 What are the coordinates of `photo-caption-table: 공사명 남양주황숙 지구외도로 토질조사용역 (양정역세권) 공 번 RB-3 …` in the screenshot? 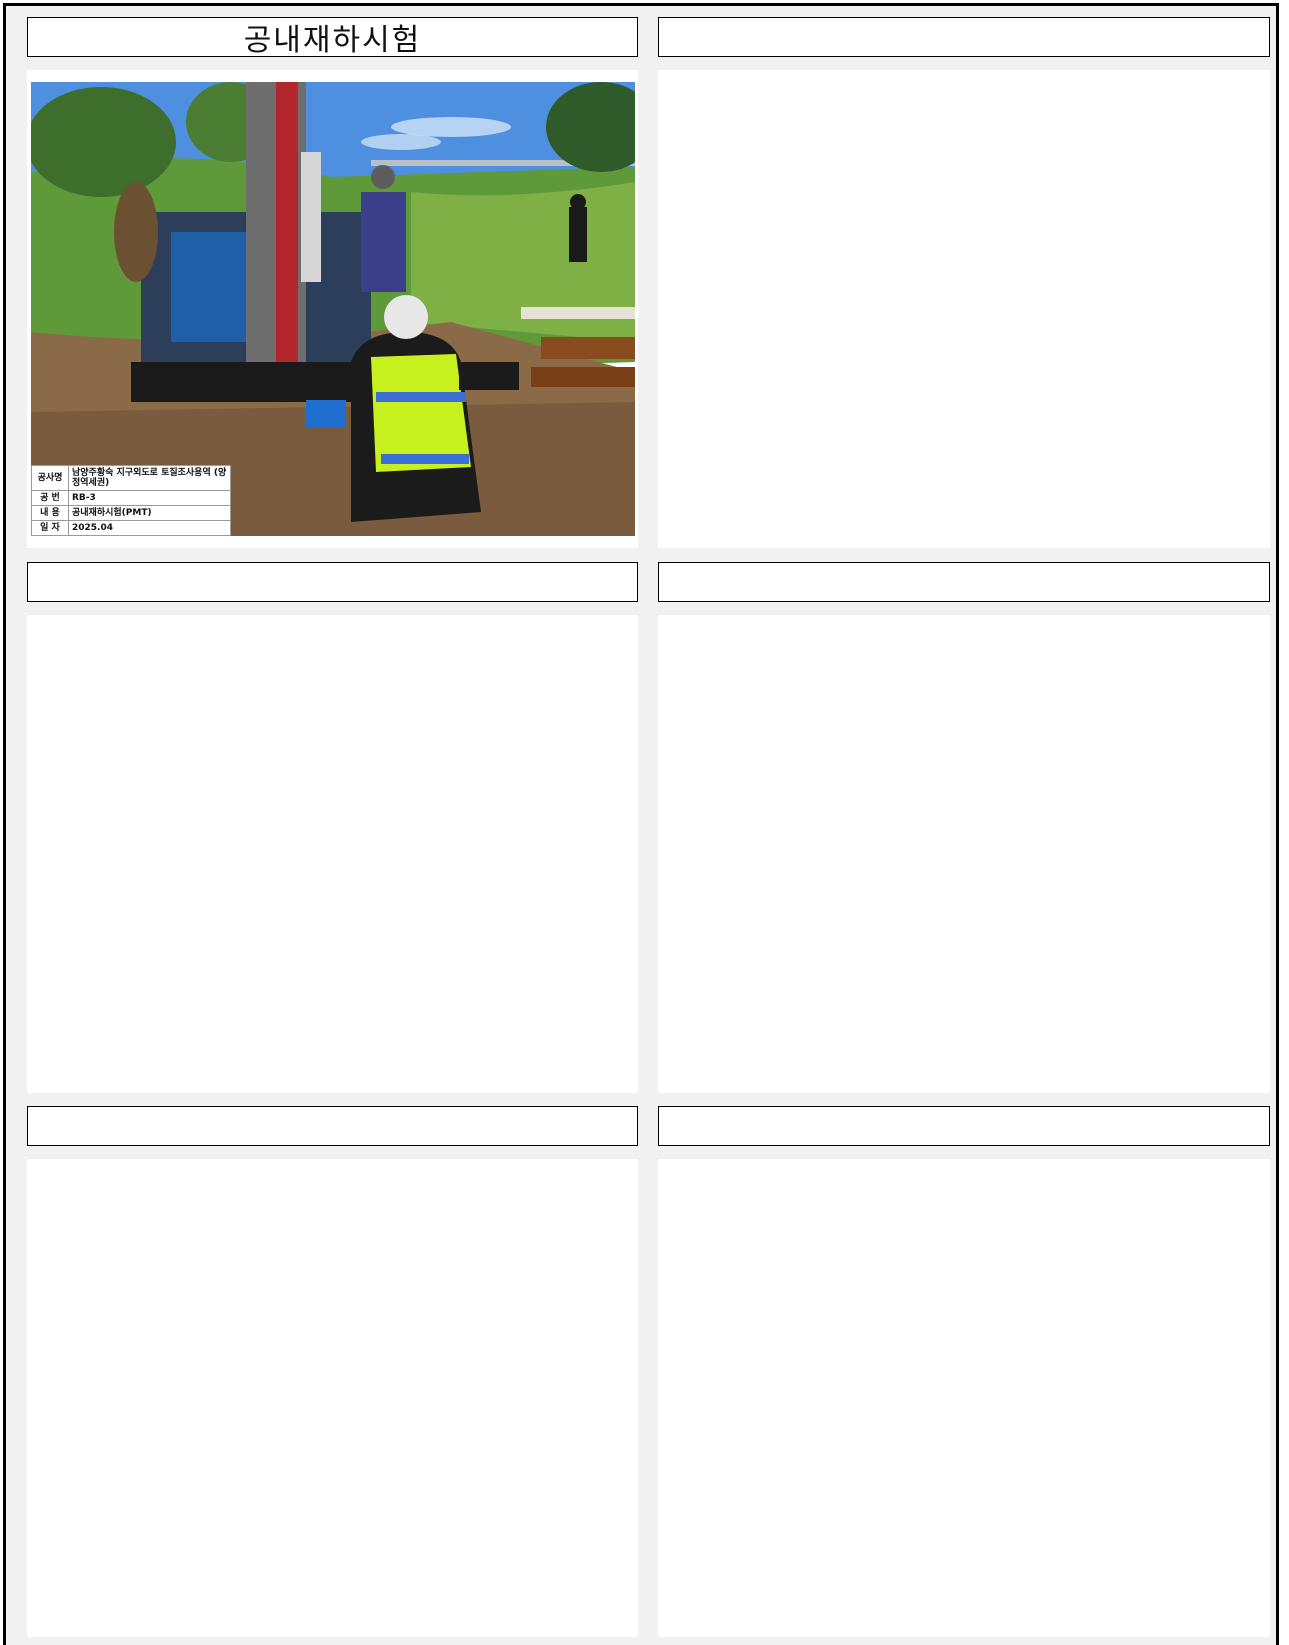 It's located at (131, 500).